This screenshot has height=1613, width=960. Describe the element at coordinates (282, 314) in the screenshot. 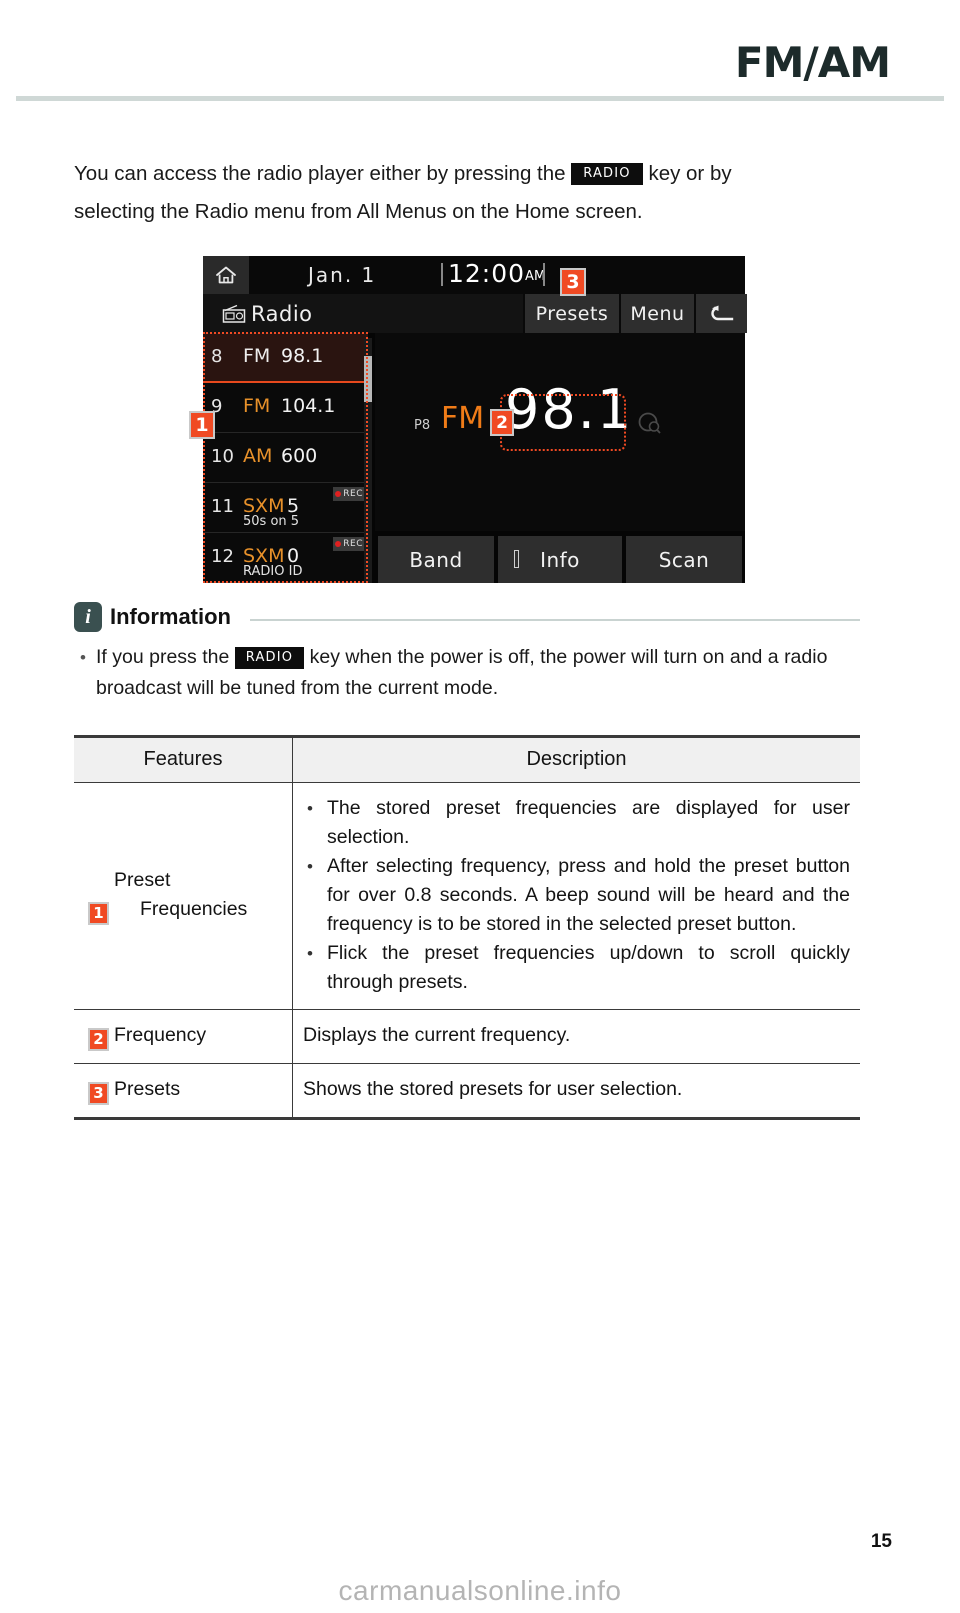

I see `app-title: Radio` at that location.